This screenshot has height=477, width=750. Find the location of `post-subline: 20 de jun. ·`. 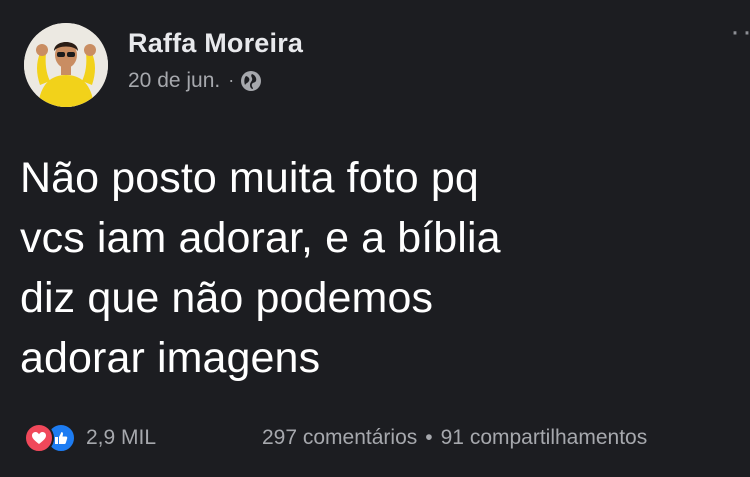

post-subline: 20 de jun. · is located at coordinates (215, 81).